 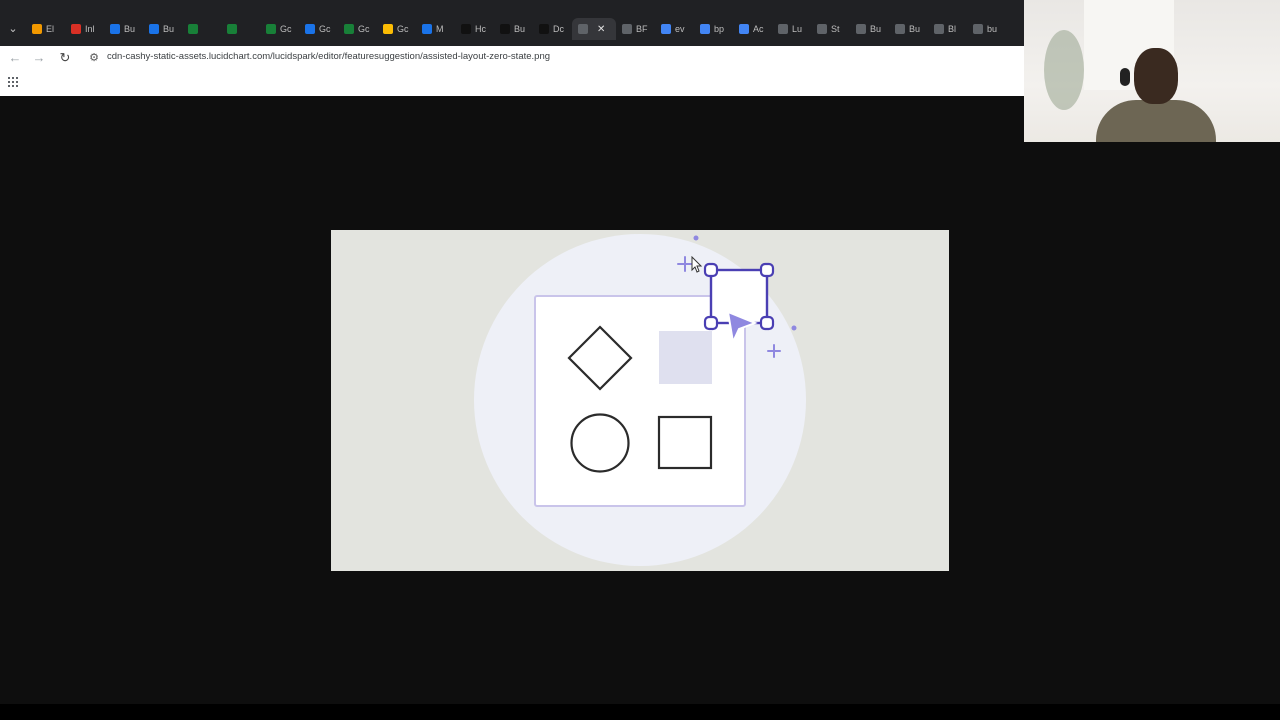 I want to click on bottom-bar, so click(x=640, y=712).